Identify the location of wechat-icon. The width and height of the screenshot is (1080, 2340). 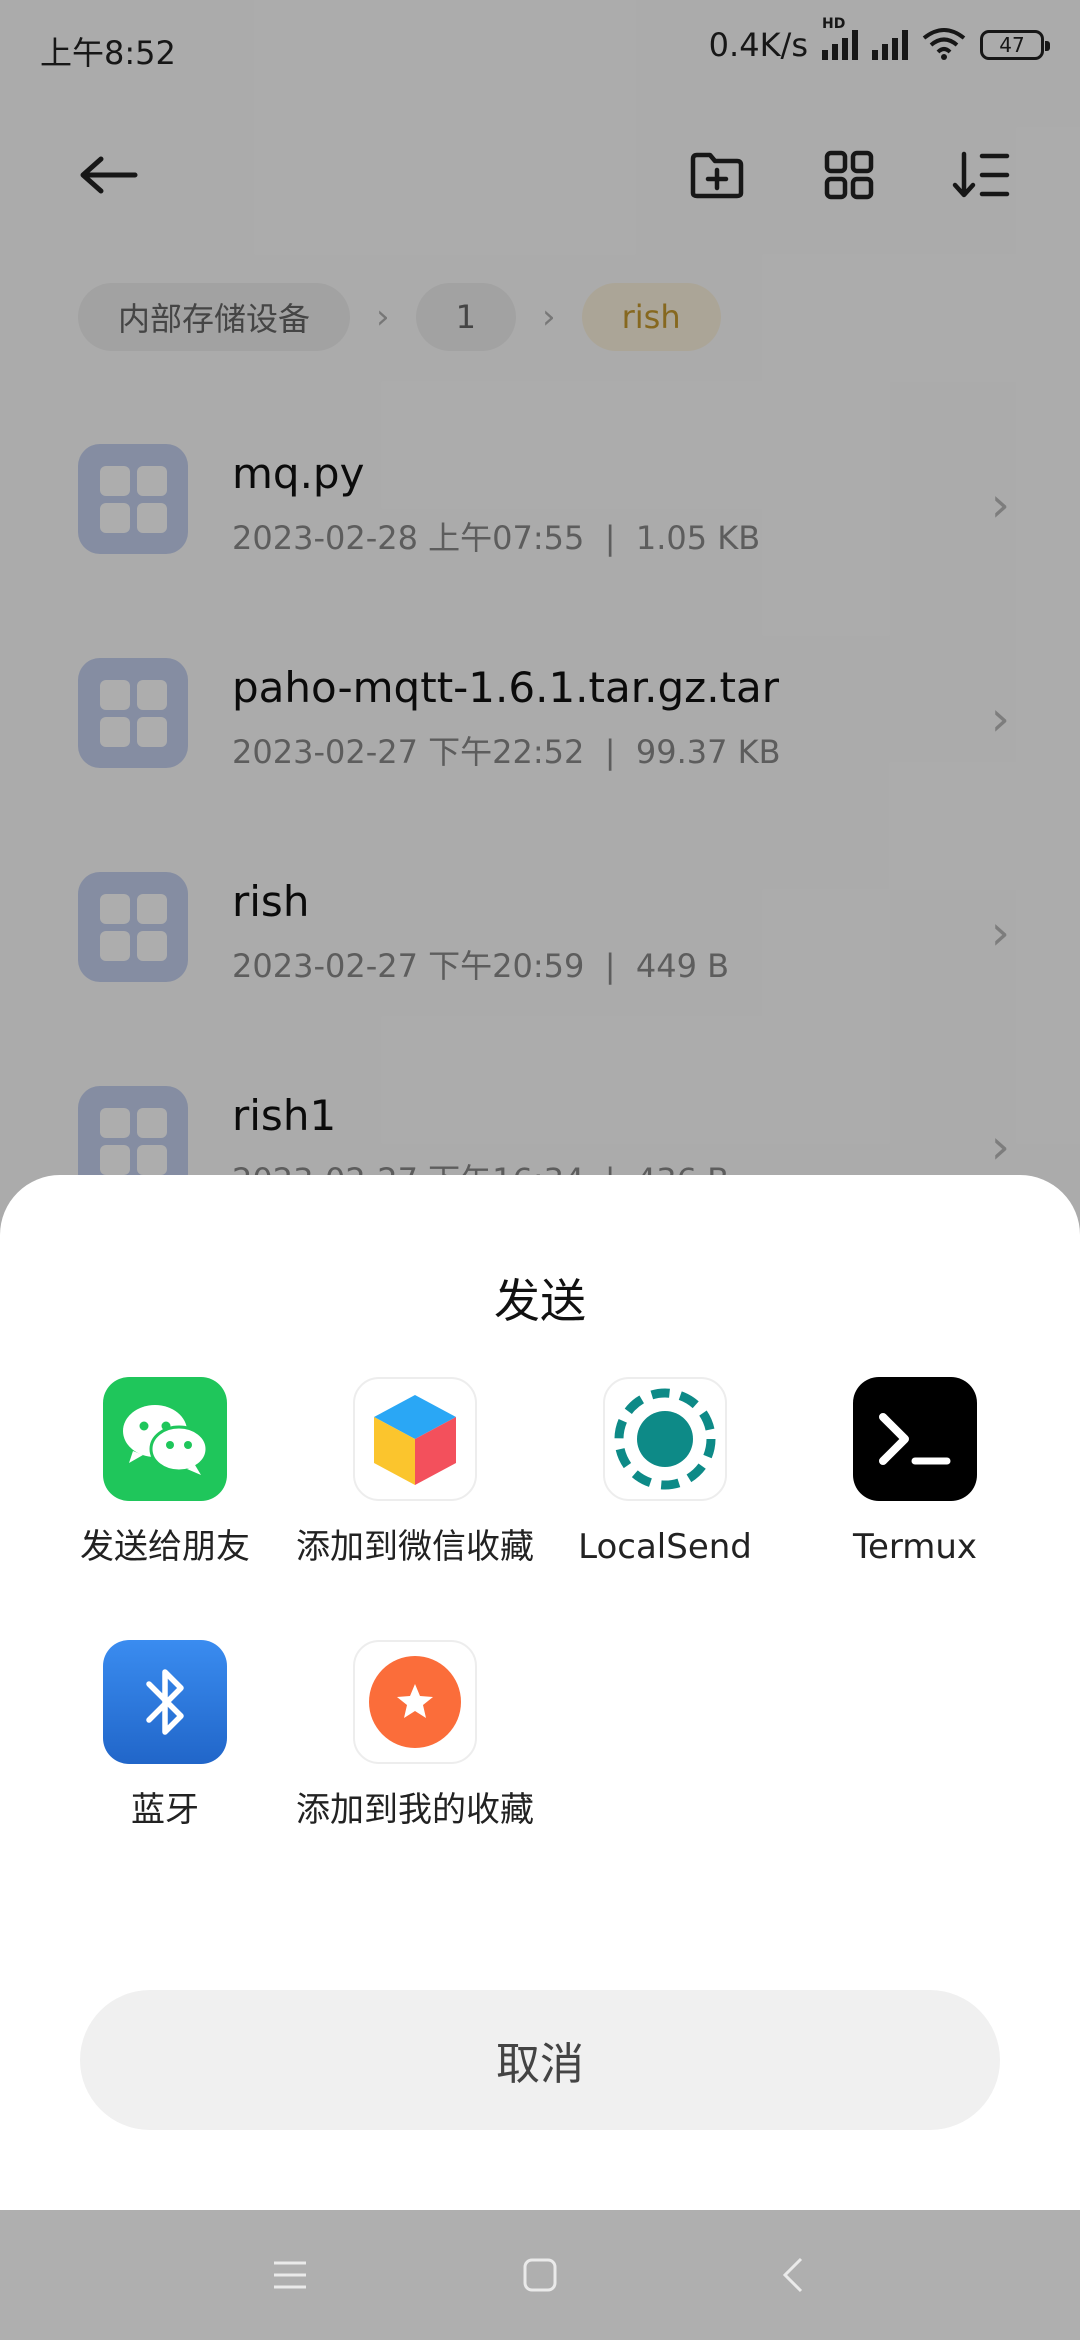
(165, 1439).